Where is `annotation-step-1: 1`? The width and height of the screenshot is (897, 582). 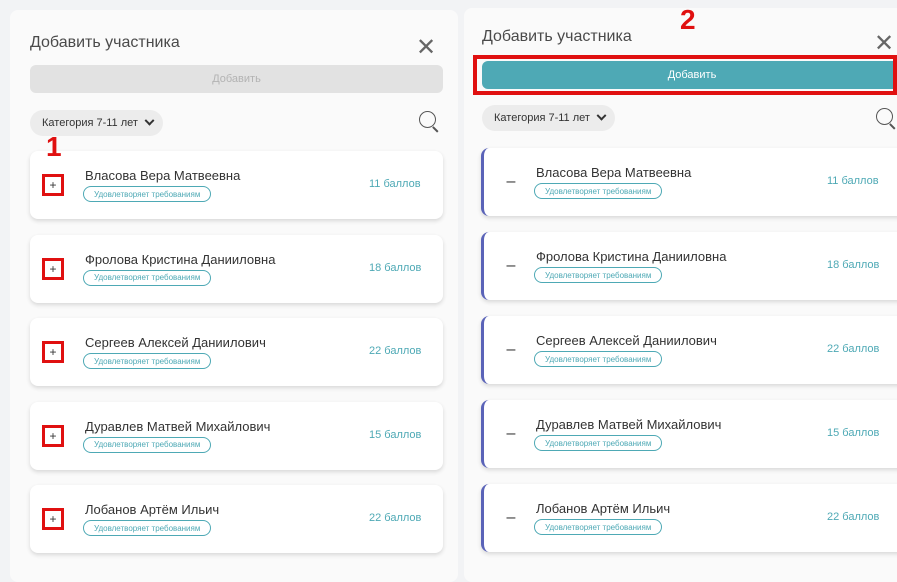 annotation-step-1: 1 is located at coordinates (54, 146).